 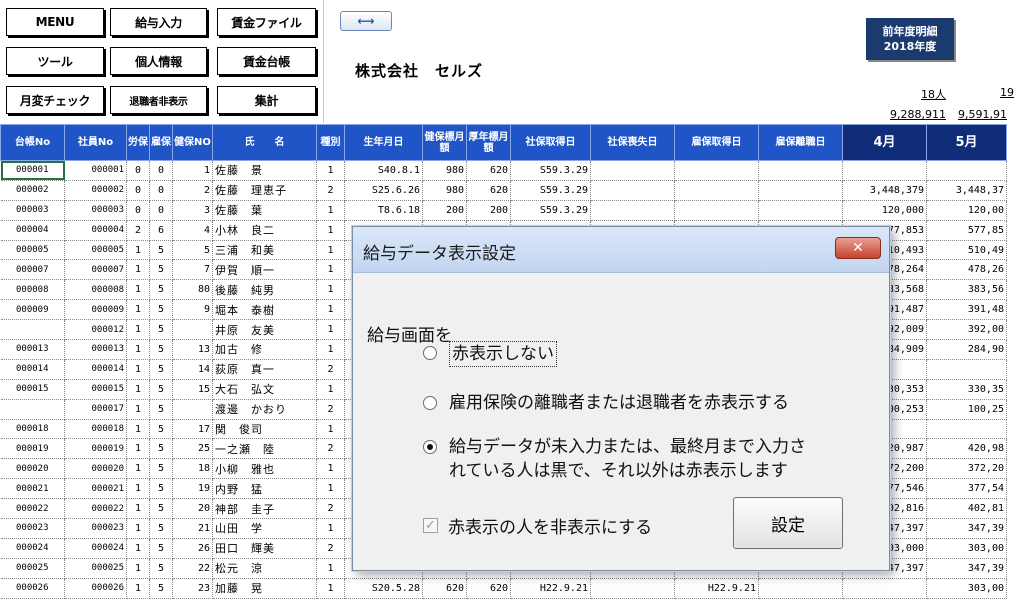 I want to click on column-resize-button: ⟷, so click(x=366, y=21).